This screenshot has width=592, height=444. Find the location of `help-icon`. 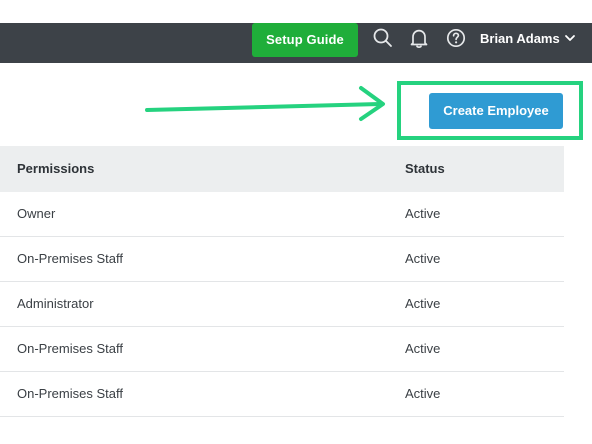

help-icon is located at coordinates (456, 38).